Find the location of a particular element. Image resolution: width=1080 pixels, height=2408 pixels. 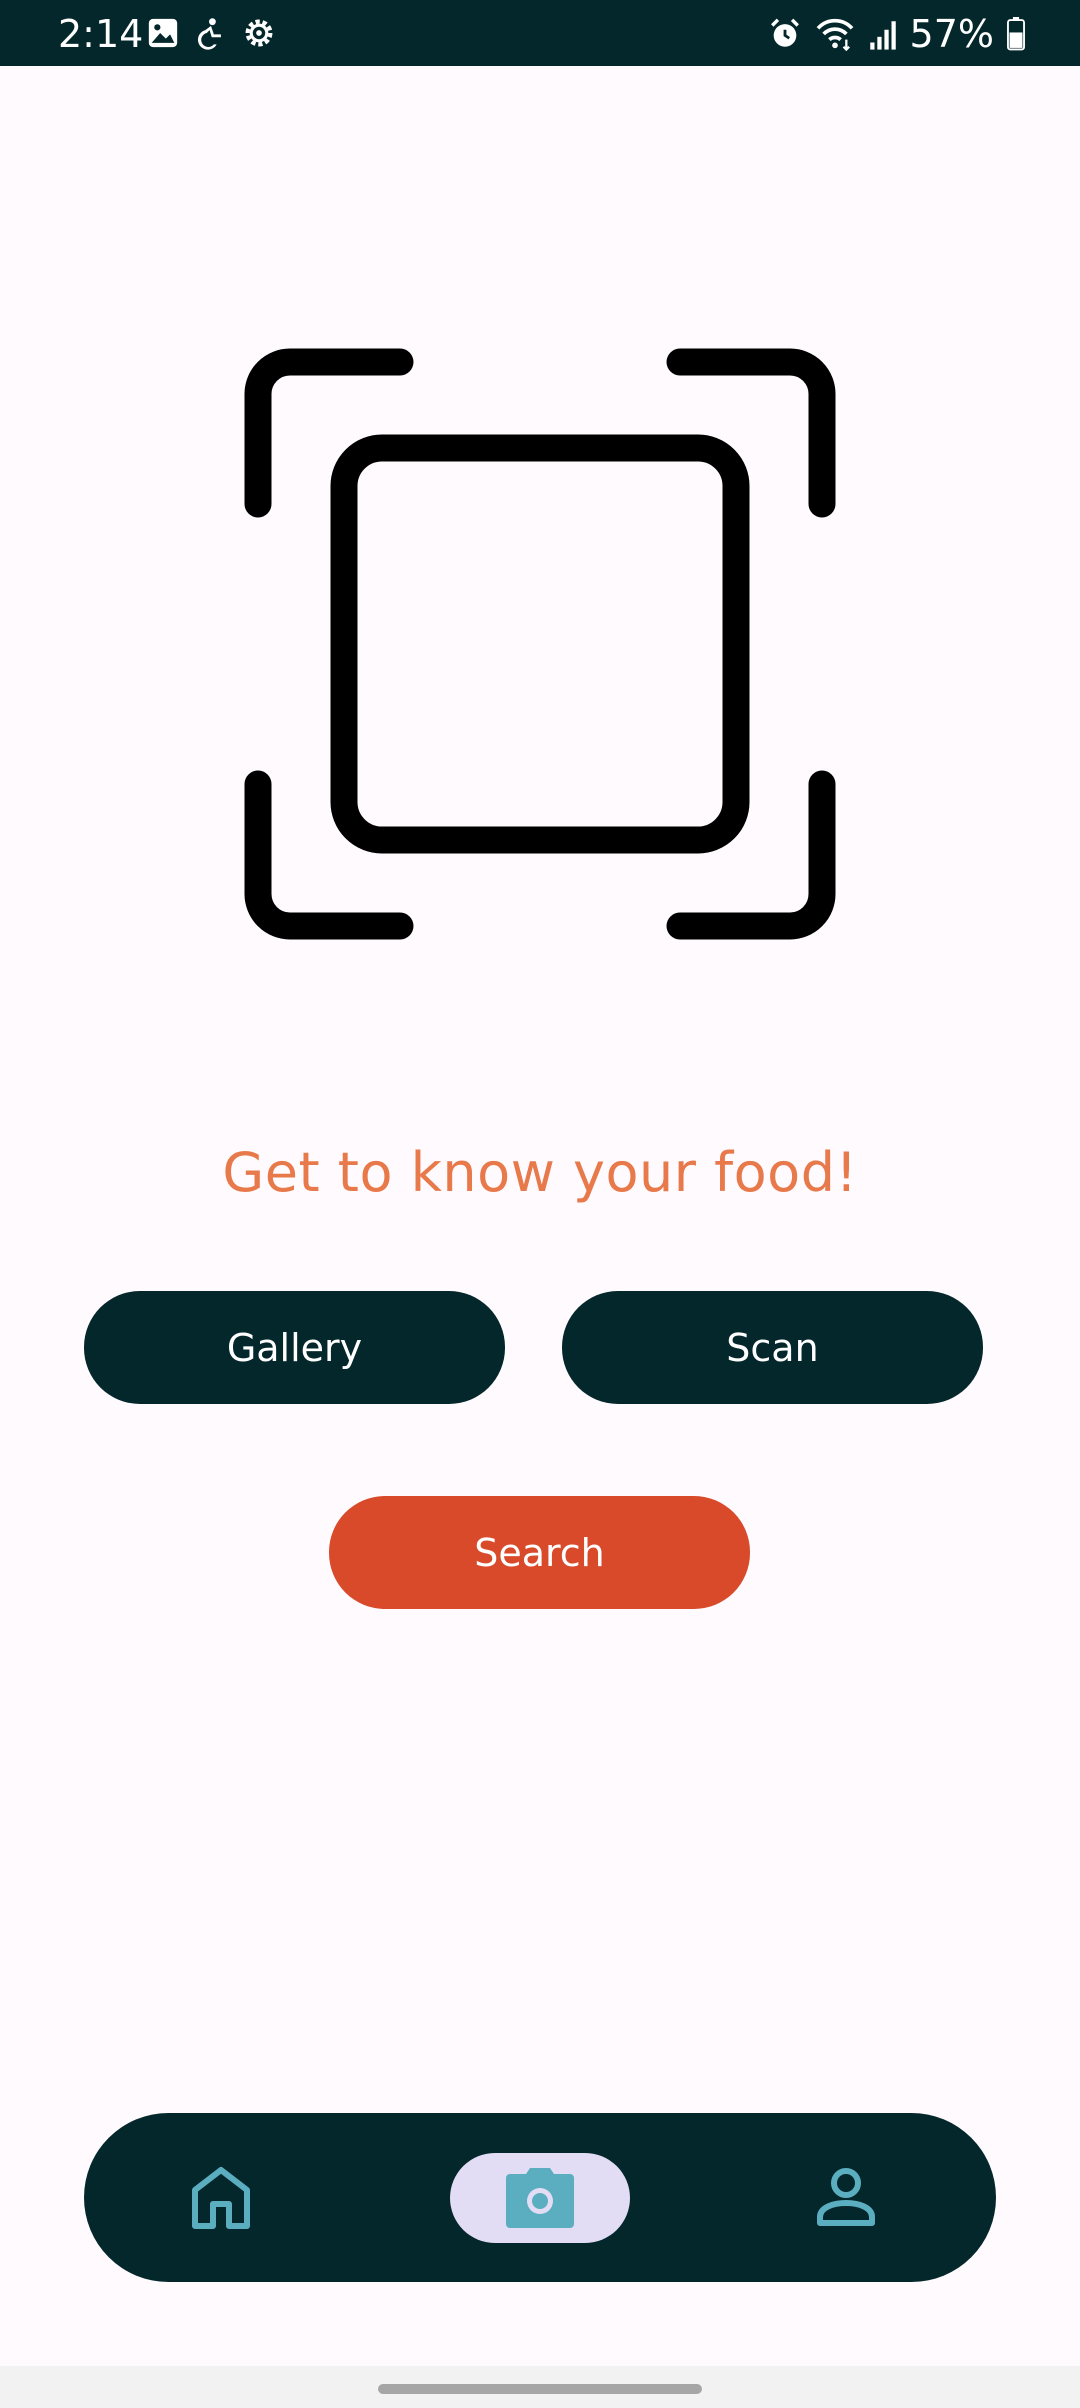

camera-icon is located at coordinates (540, 2198).